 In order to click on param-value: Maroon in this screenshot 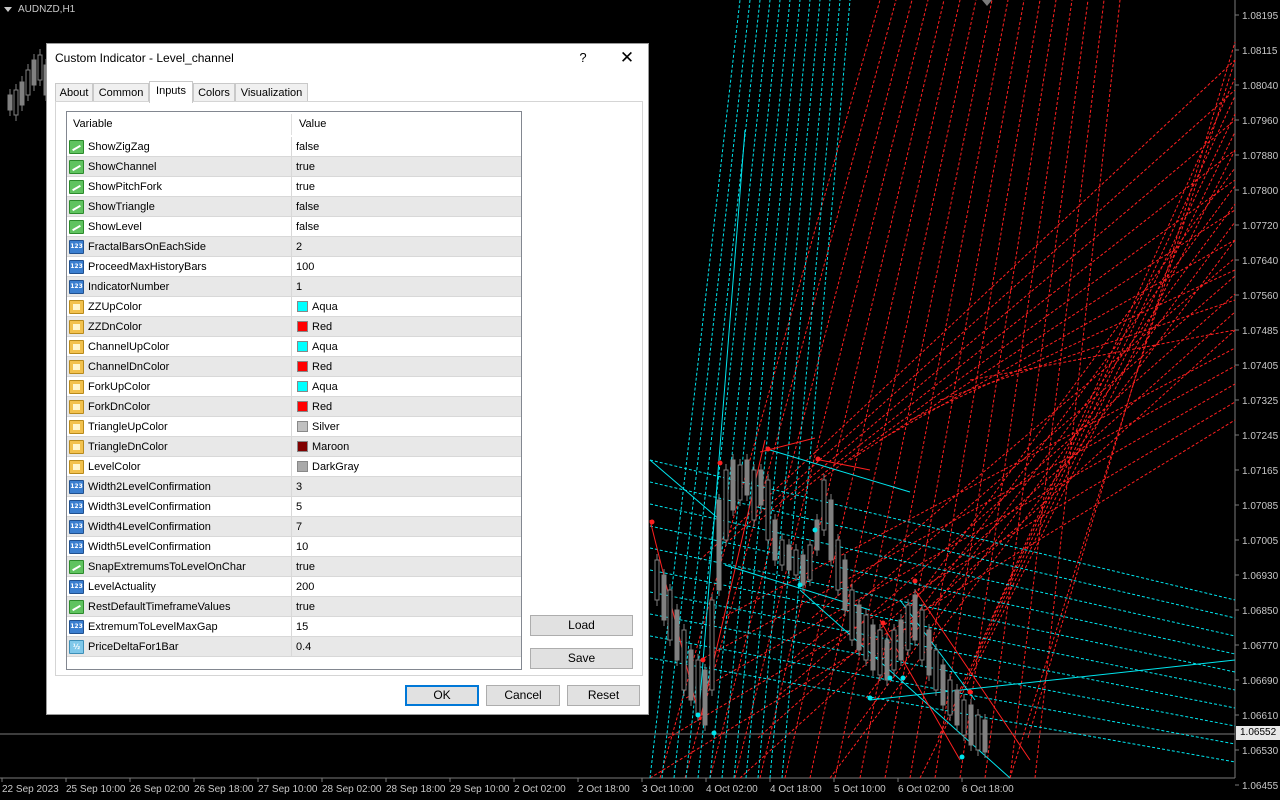, I will do `click(330, 447)`.